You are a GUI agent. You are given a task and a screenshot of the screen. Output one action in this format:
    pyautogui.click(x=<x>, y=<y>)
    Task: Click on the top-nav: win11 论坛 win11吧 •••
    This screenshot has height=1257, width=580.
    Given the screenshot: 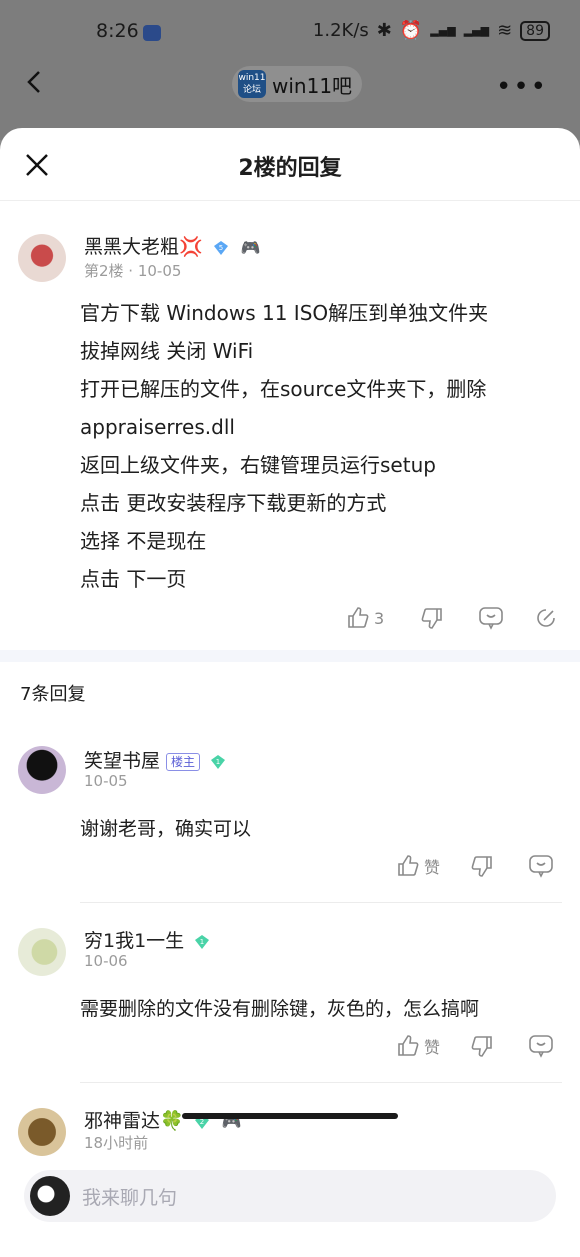 What is the action you would take?
    pyautogui.click(x=290, y=83)
    